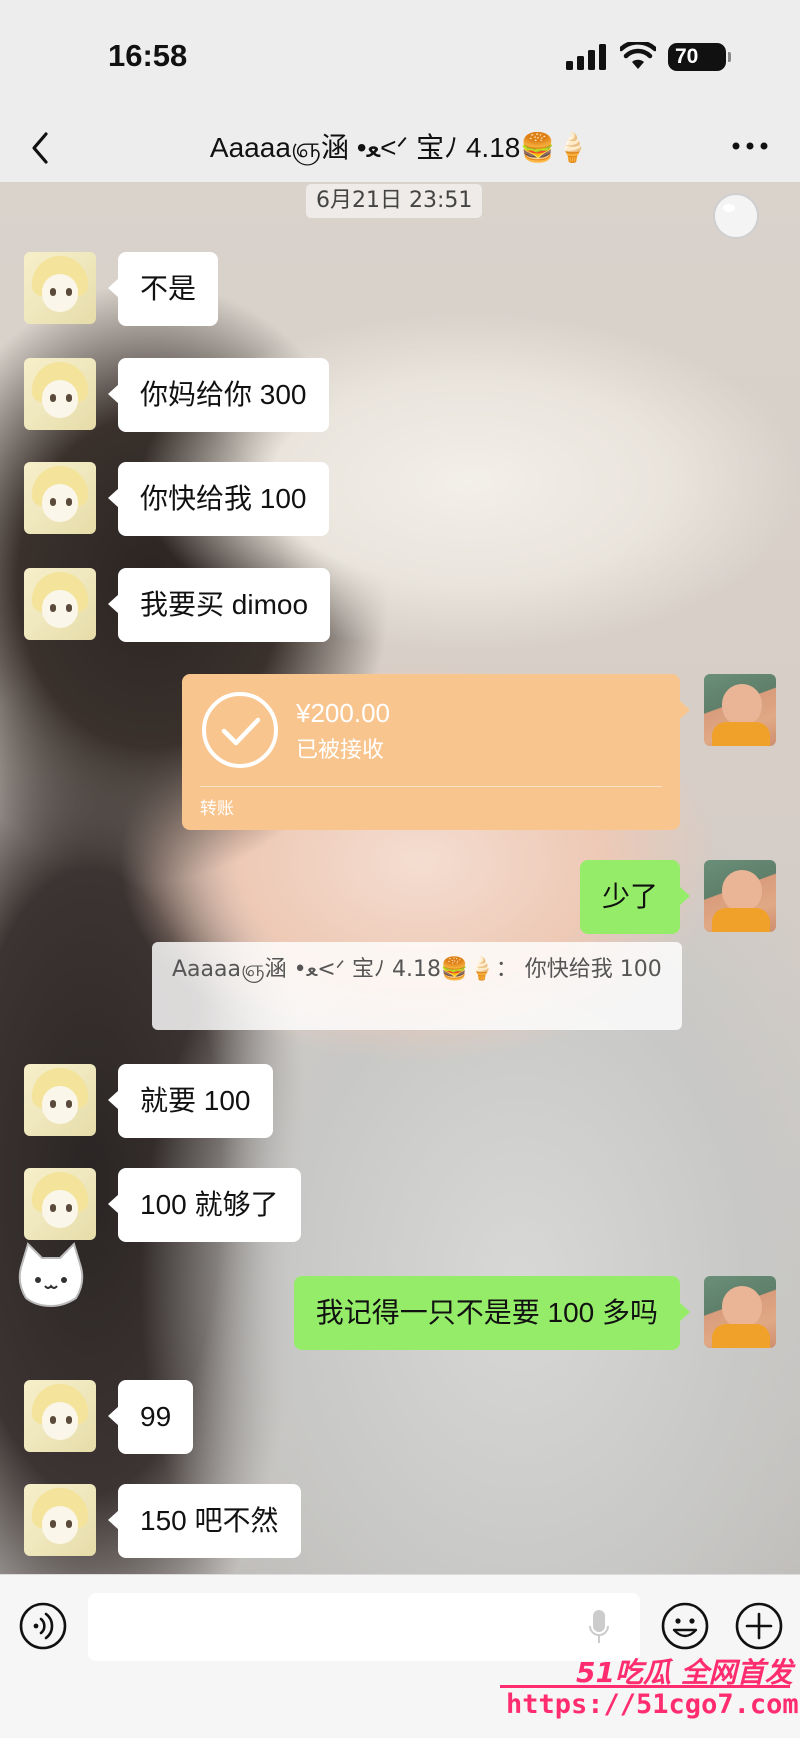 This screenshot has height=1738, width=800. What do you see at coordinates (436, 752) in the screenshot?
I see `transfer-card: ¥200.00 已被接收 转账` at bounding box center [436, 752].